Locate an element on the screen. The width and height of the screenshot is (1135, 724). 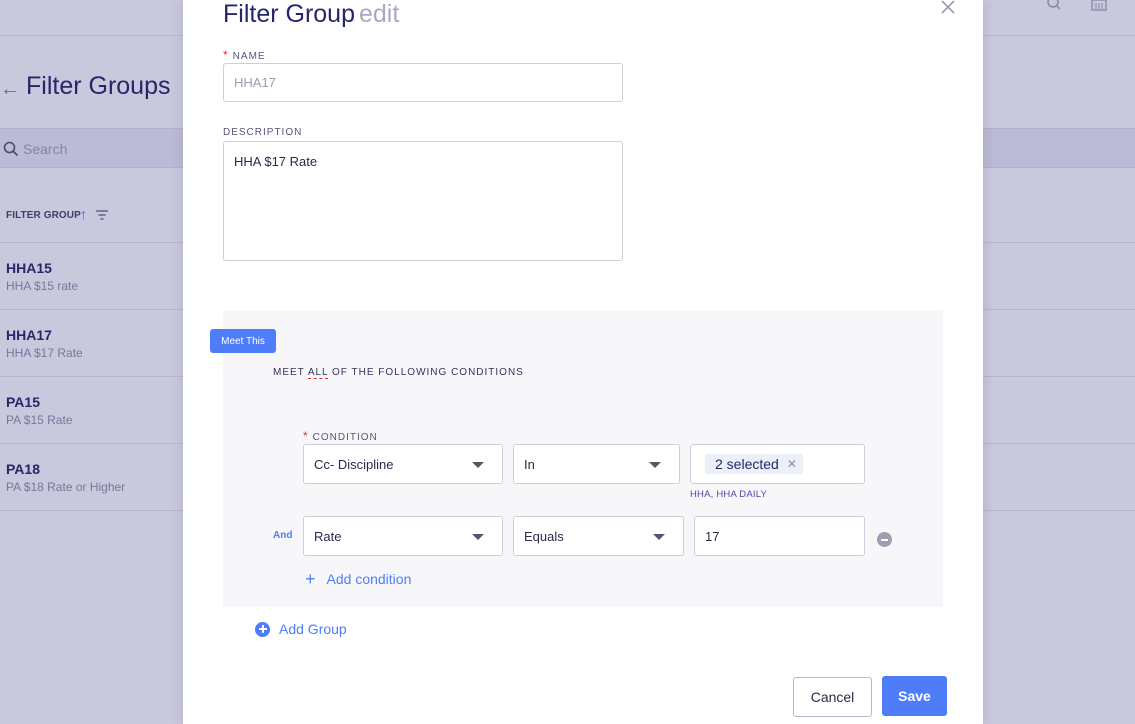
name-label: * NAME is located at coordinates (244, 55).